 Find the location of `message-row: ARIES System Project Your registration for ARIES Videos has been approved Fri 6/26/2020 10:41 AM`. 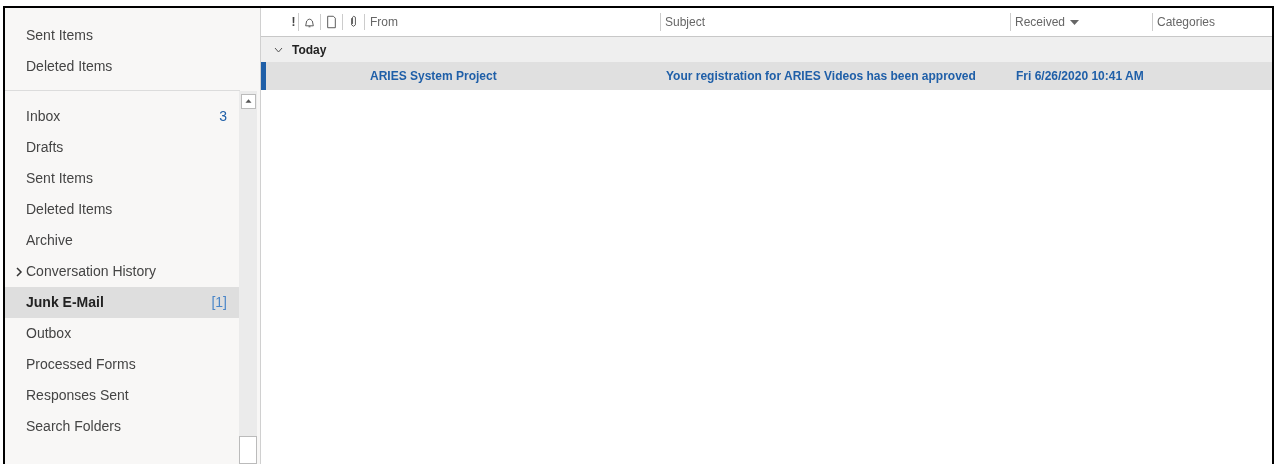

message-row: ARIES System Project Your registration for ARIES Videos has been approved Fri 6/26/2020 10:41 AM is located at coordinates (766, 76).